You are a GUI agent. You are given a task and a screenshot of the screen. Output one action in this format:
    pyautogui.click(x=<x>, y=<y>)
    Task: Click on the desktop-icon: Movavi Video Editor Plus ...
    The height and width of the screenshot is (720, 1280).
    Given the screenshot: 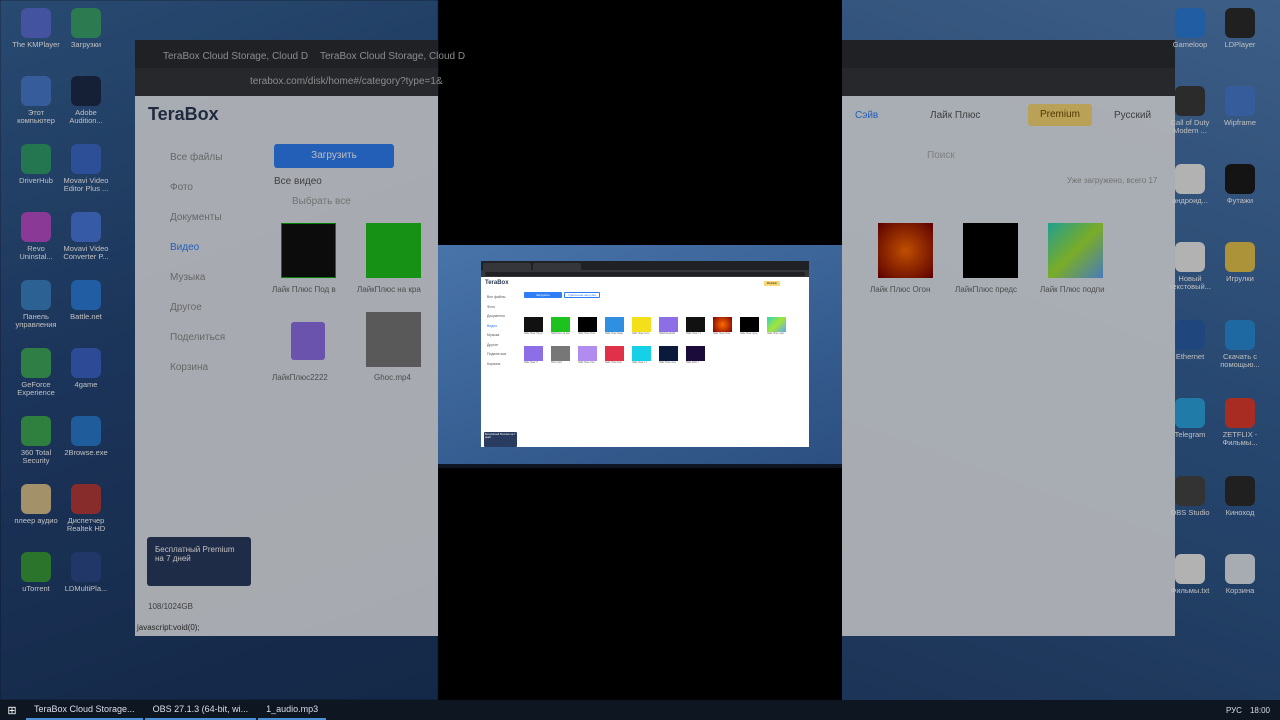 What is the action you would take?
    pyautogui.click(x=86, y=169)
    